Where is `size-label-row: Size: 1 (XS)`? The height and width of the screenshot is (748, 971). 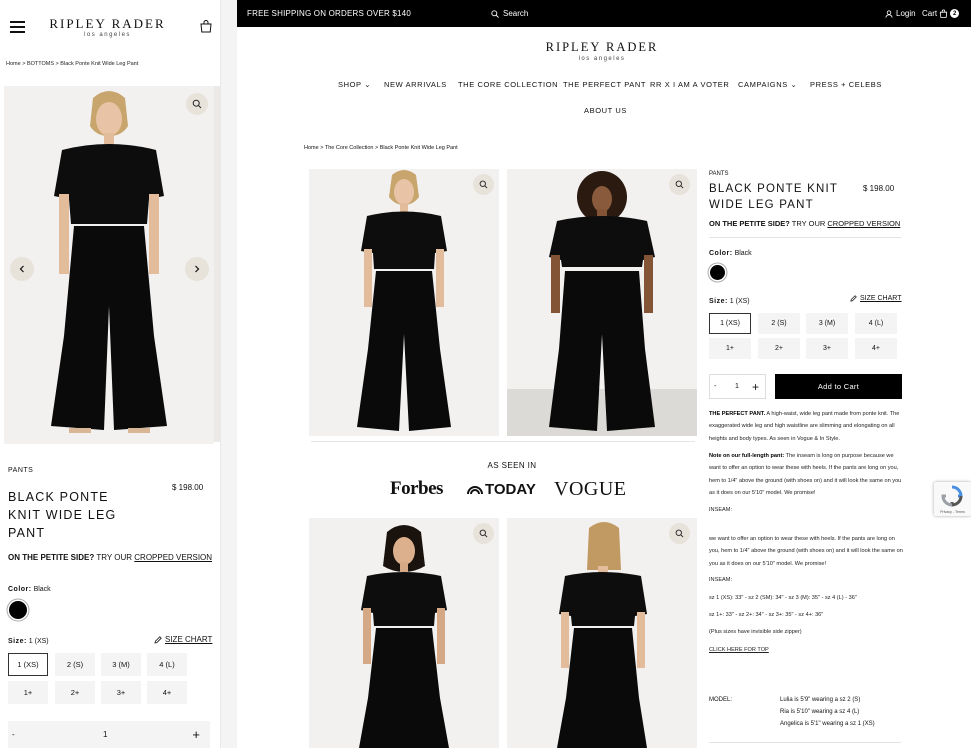 size-label-row: Size: 1 (XS) is located at coordinates (729, 301).